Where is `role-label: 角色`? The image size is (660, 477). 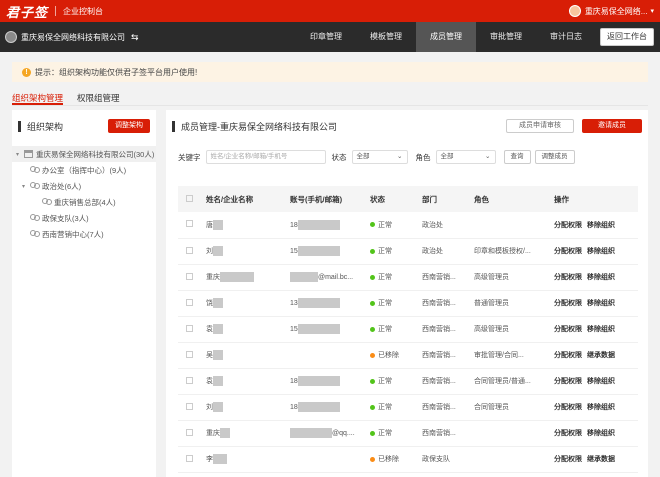 role-label: 角色 is located at coordinates (423, 157).